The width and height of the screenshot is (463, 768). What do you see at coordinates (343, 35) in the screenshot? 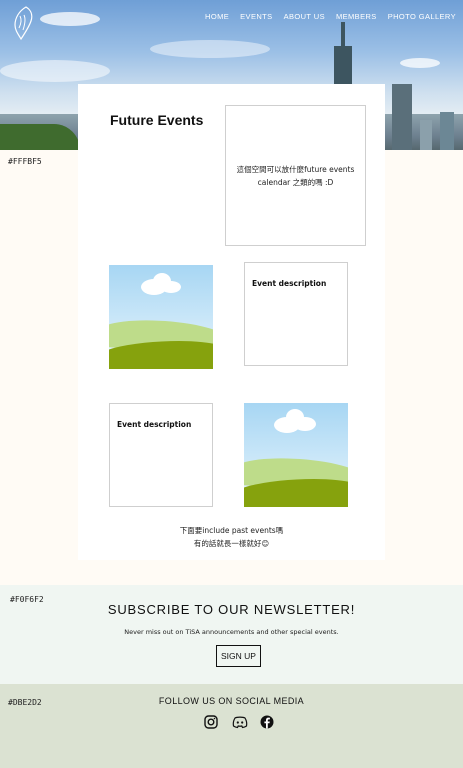
I see `tower-spire` at bounding box center [343, 35].